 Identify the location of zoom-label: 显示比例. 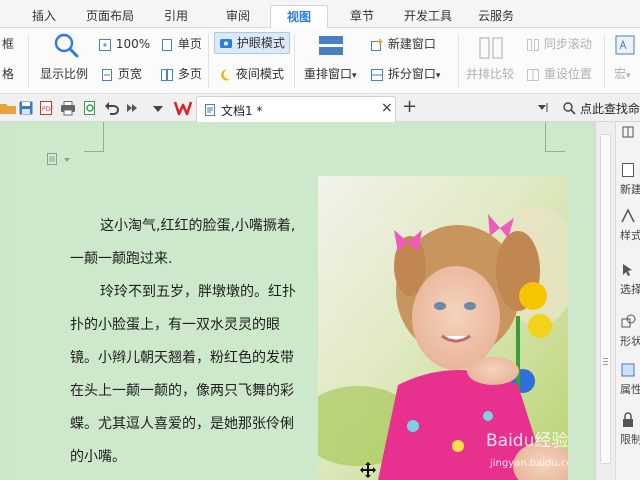
(64, 74).